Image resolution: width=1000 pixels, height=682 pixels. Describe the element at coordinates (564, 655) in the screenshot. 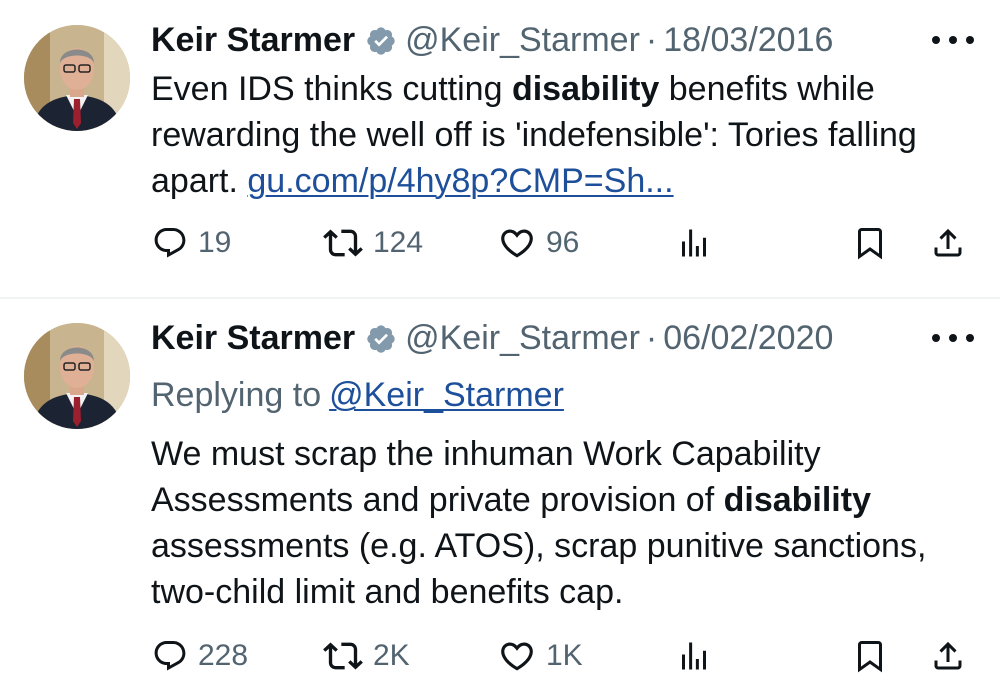

I see `like-count: 1K` at that location.